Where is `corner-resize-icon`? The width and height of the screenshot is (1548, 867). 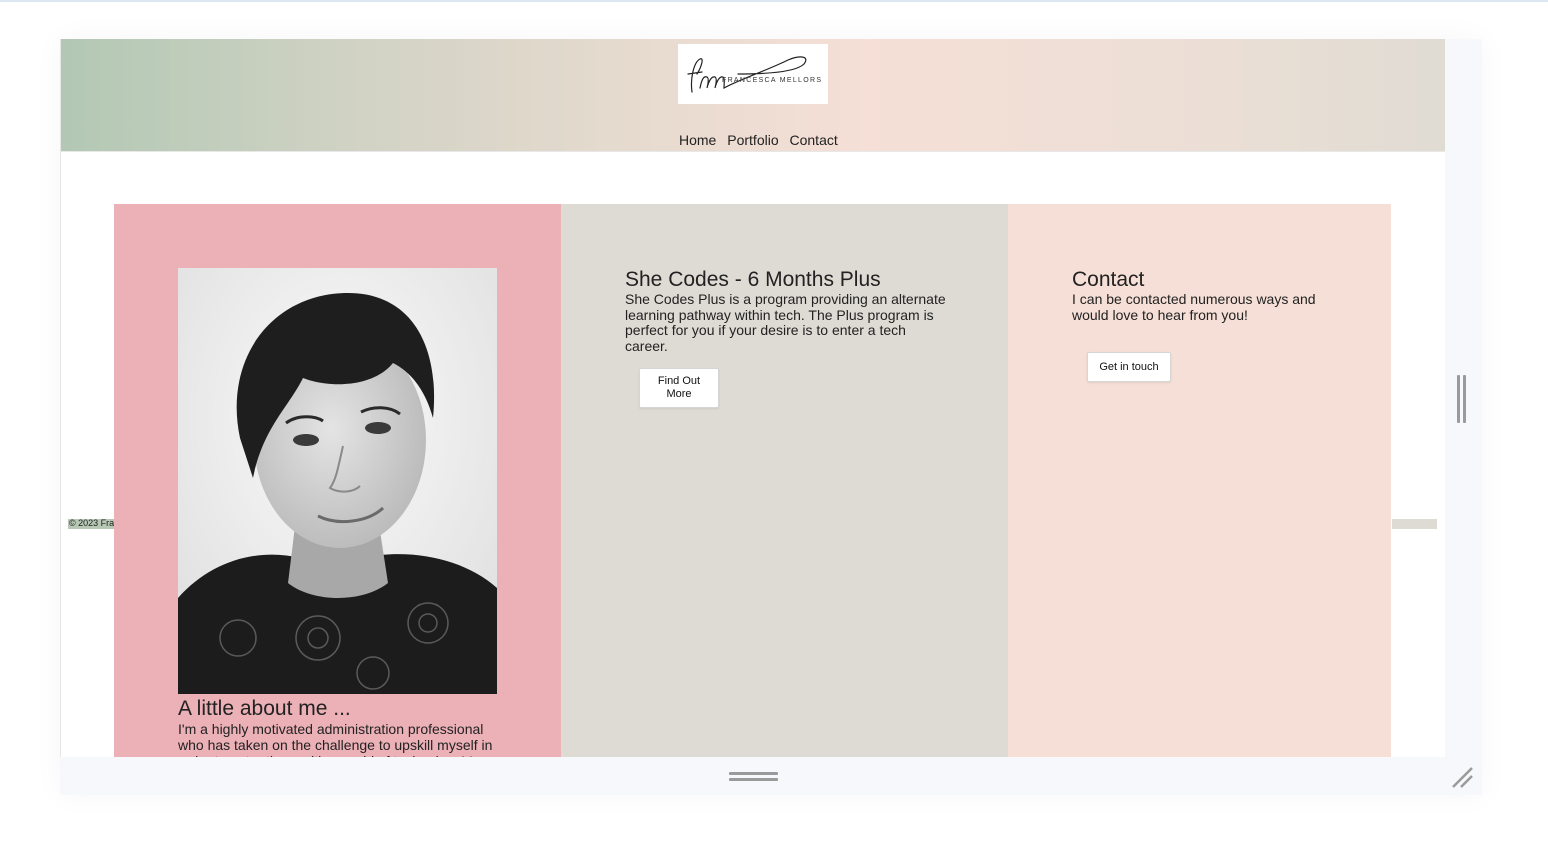 corner-resize-icon is located at coordinates (1463, 778).